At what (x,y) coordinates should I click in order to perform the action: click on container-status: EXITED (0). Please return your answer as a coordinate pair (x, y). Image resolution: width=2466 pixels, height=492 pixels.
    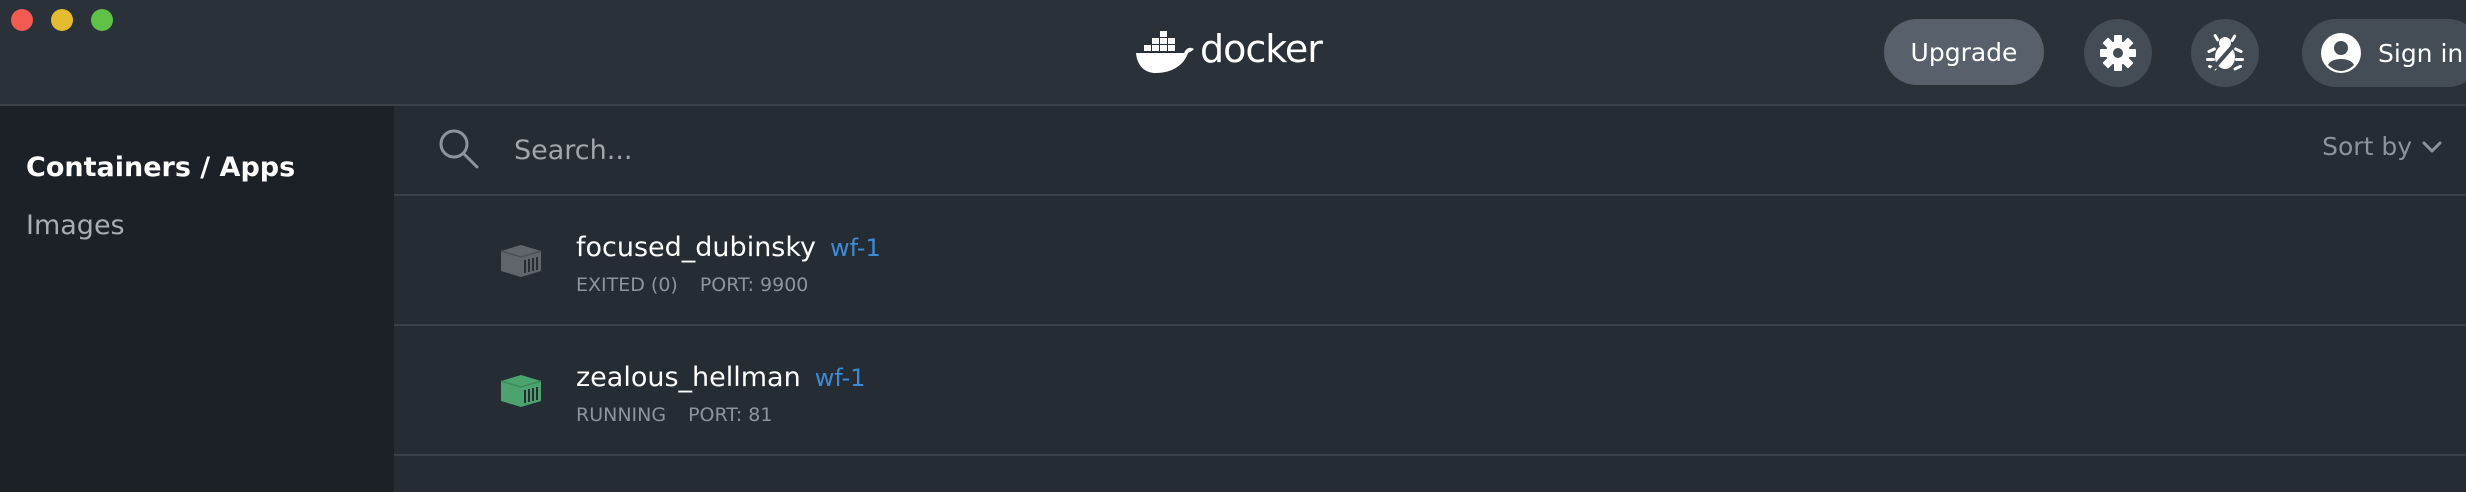
    Looking at the image, I should click on (627, 285).